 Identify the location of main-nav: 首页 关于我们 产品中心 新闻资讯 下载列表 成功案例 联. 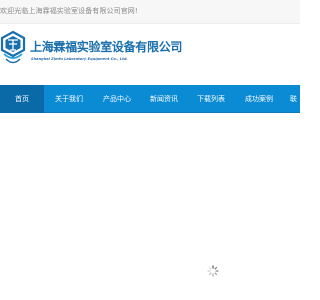
(150, 99).